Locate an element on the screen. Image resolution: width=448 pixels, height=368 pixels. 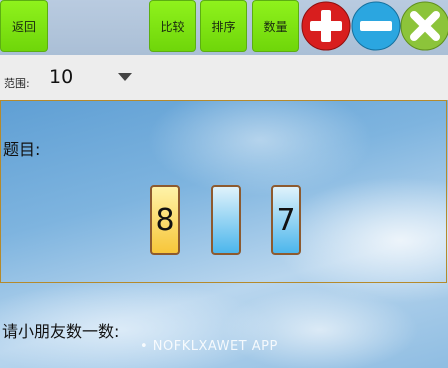
sort-button: 排序 is located at coordinates (223, 26).